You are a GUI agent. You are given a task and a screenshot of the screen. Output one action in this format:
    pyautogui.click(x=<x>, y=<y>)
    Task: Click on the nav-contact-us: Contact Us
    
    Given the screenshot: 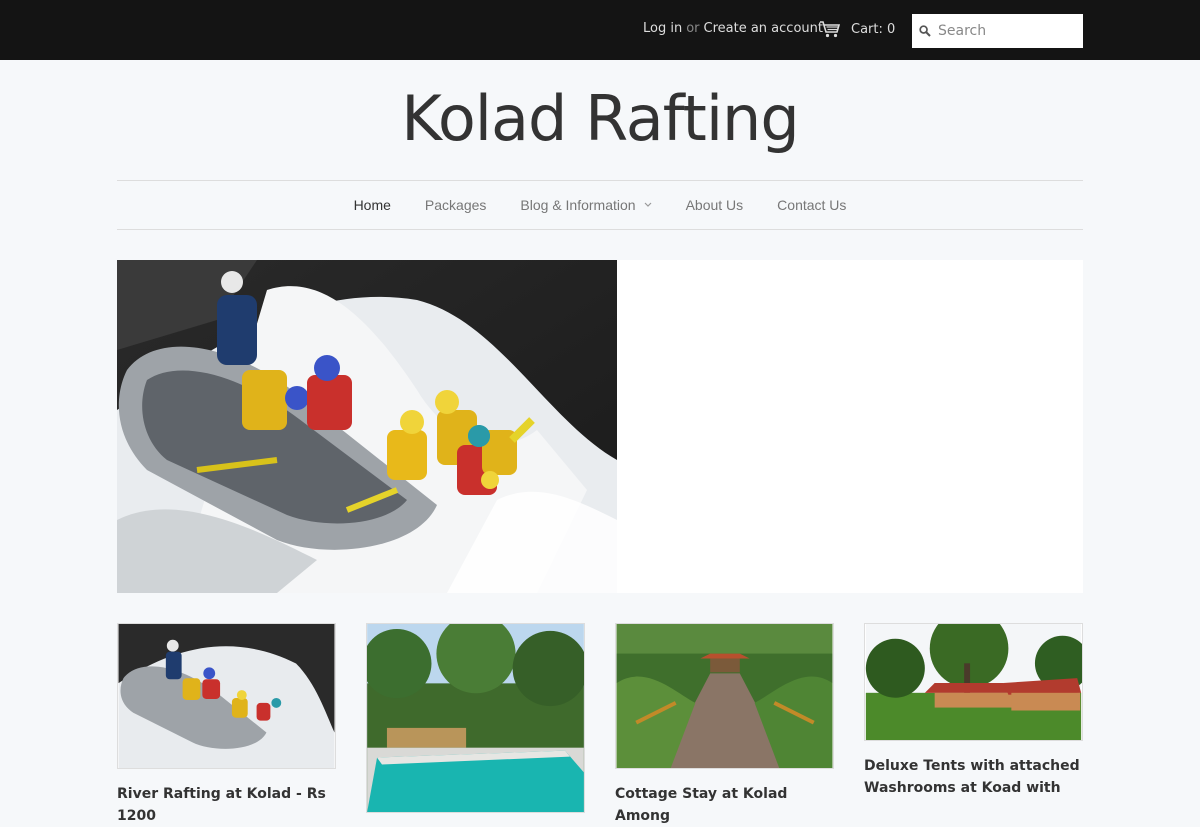 What is the action you would take?
    pyautogui.click(x=811, y=205)
    